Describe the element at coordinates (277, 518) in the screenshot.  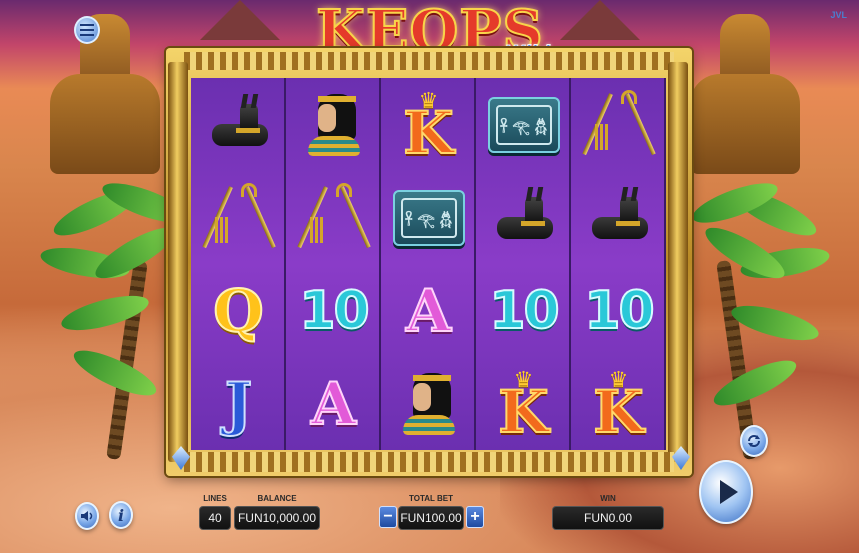
I see `balance-value: FUN10,000.00` at that location.